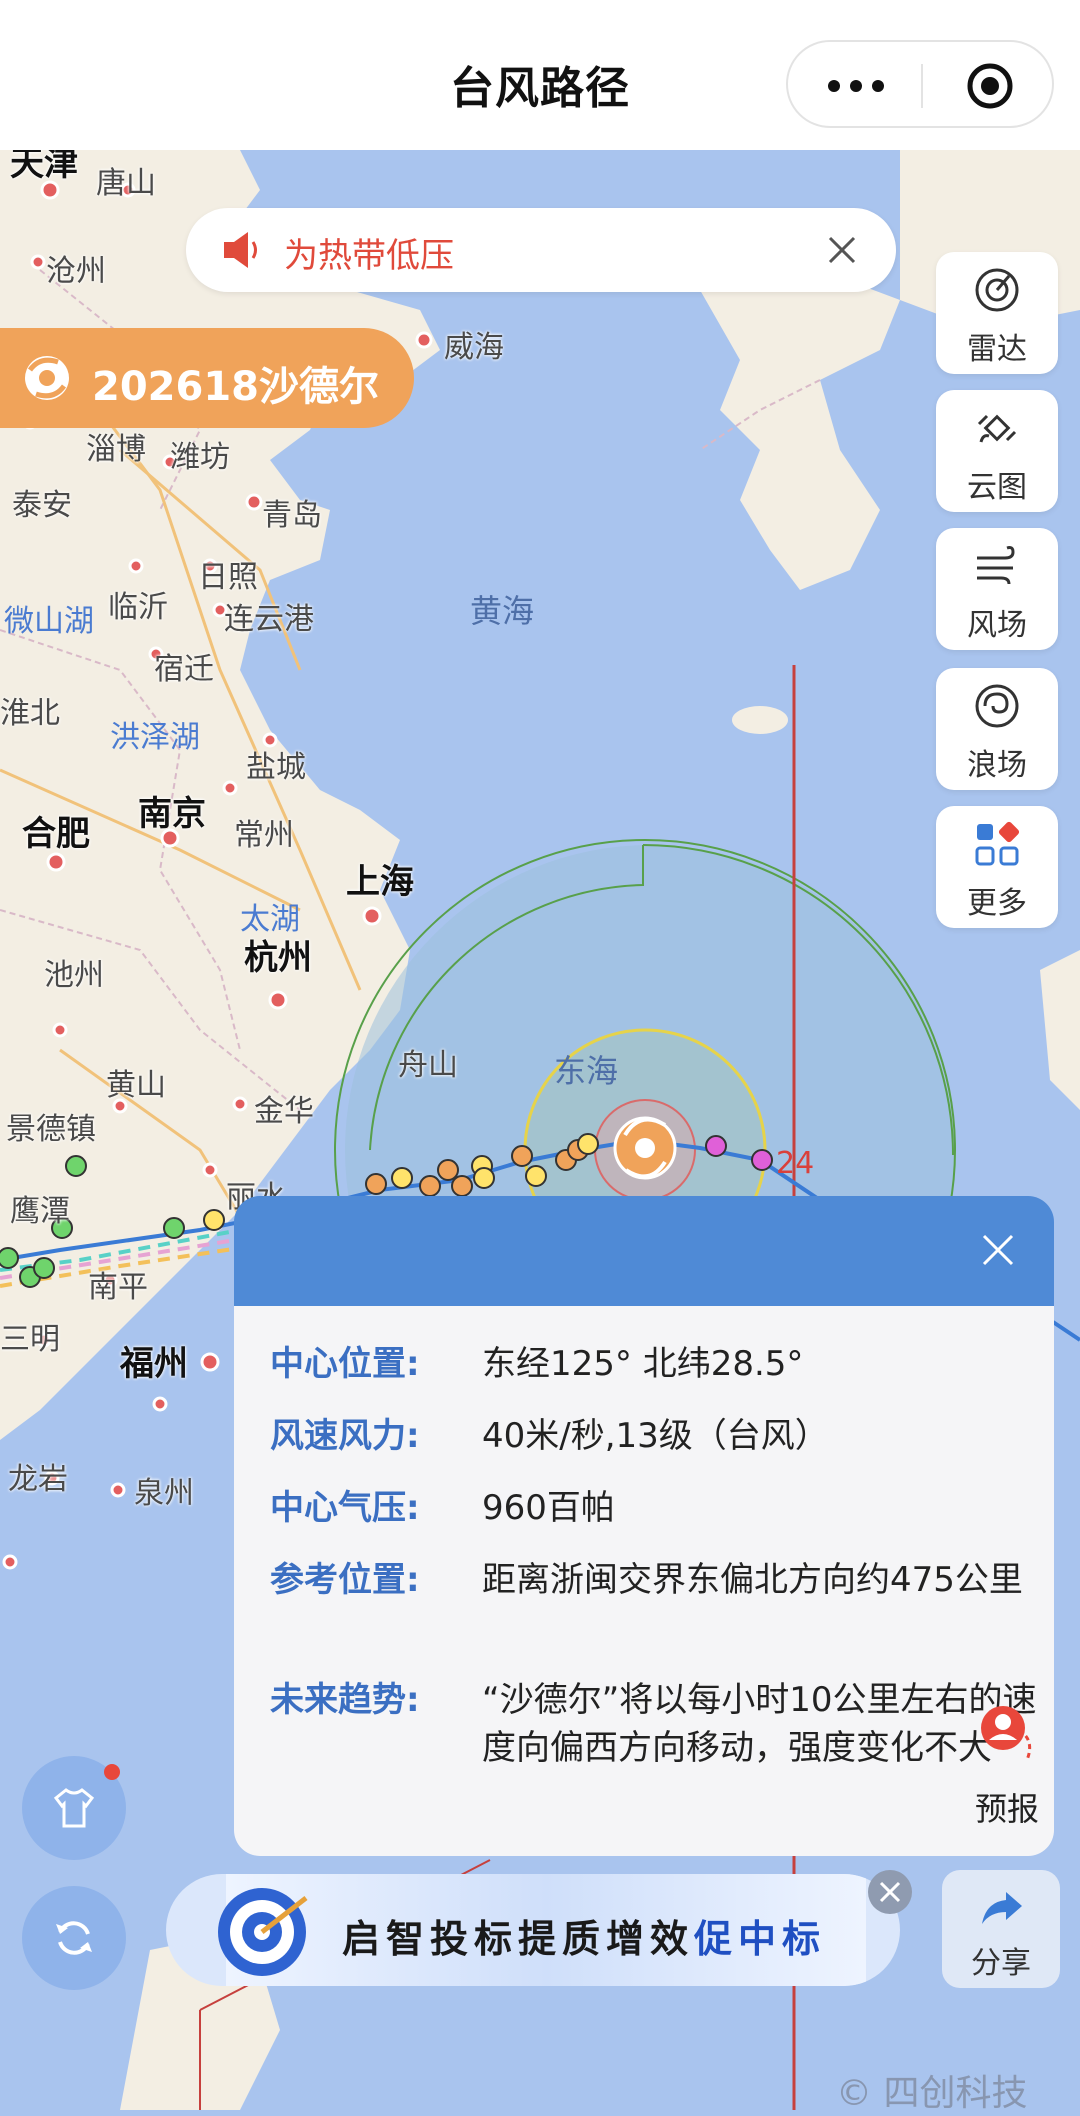  What do you see at coordinates (138, 607) in the screenshot?
I see `city-label: 临沂` at bounding box center [138, 607].